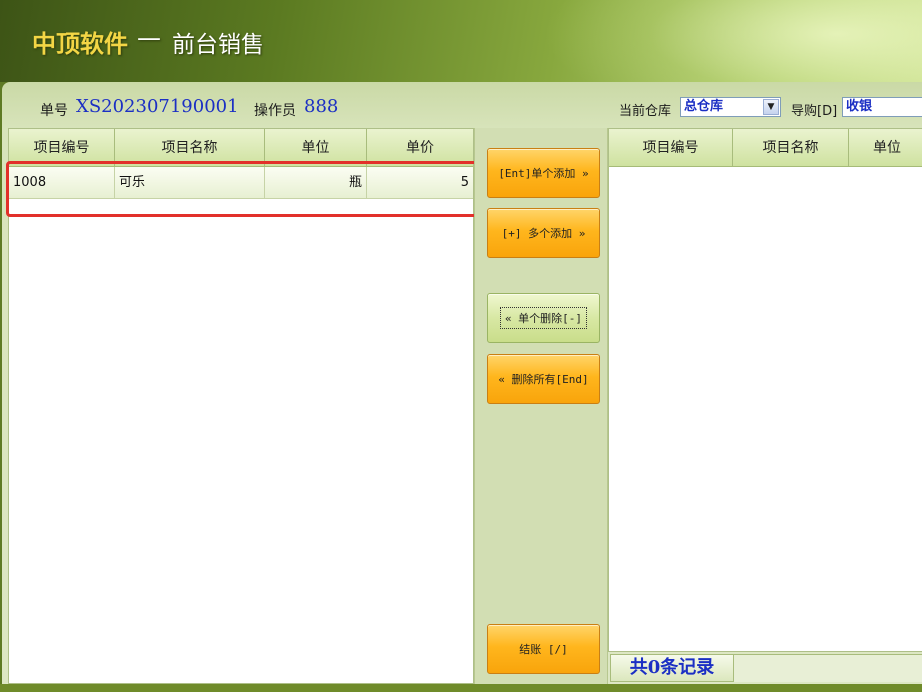 This screenshot has width=922, height=692. Describe the element at coordinates (461, 41) in the screenshot. I see `app-header: 中顶软件 — 前台销售` at that location.